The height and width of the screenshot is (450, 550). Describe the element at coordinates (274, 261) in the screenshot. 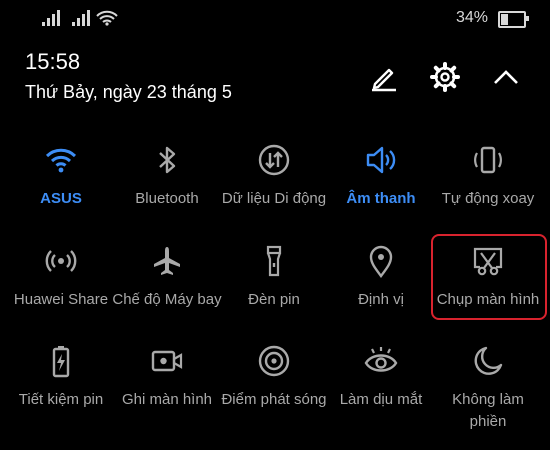

I see `flashlight-icon` at that location.